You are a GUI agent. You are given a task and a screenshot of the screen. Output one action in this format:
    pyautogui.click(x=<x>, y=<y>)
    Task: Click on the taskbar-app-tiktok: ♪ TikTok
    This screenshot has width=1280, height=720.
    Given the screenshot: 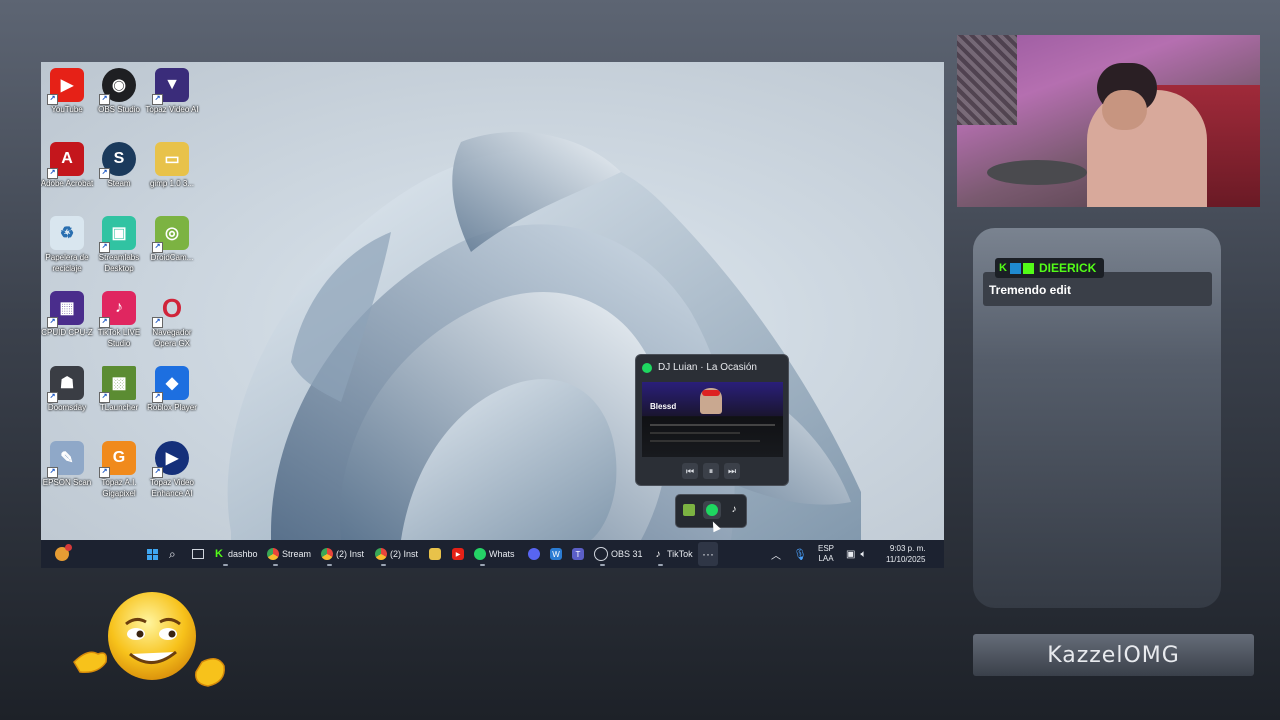 What is the action you would take?
    pyautogui.click(x=672, y=554)
    